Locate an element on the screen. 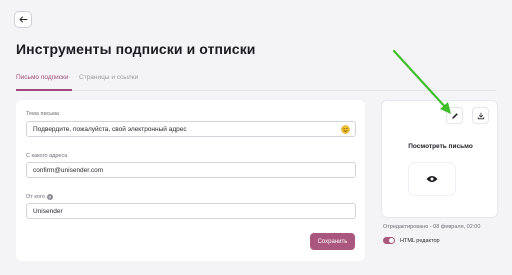  page-title: Инструменты подписки и отписки is located at coordinates (136, 49).